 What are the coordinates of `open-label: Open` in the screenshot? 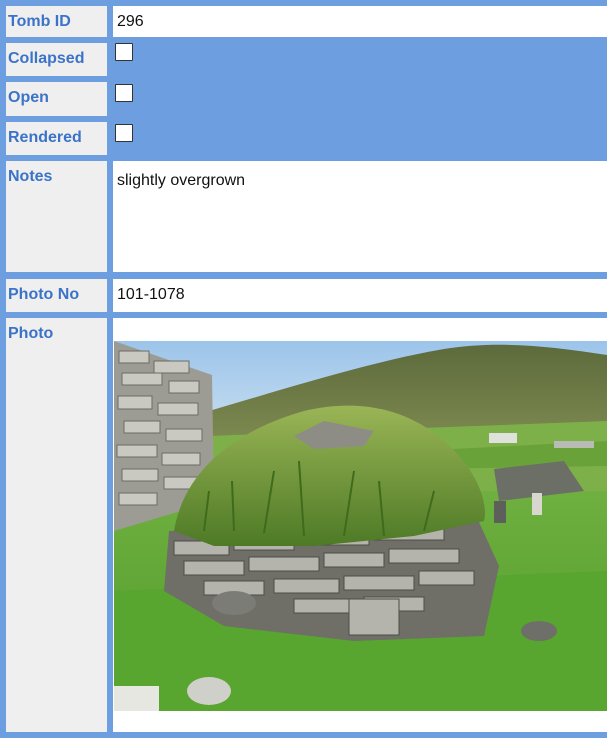 It's located at (56, 99).